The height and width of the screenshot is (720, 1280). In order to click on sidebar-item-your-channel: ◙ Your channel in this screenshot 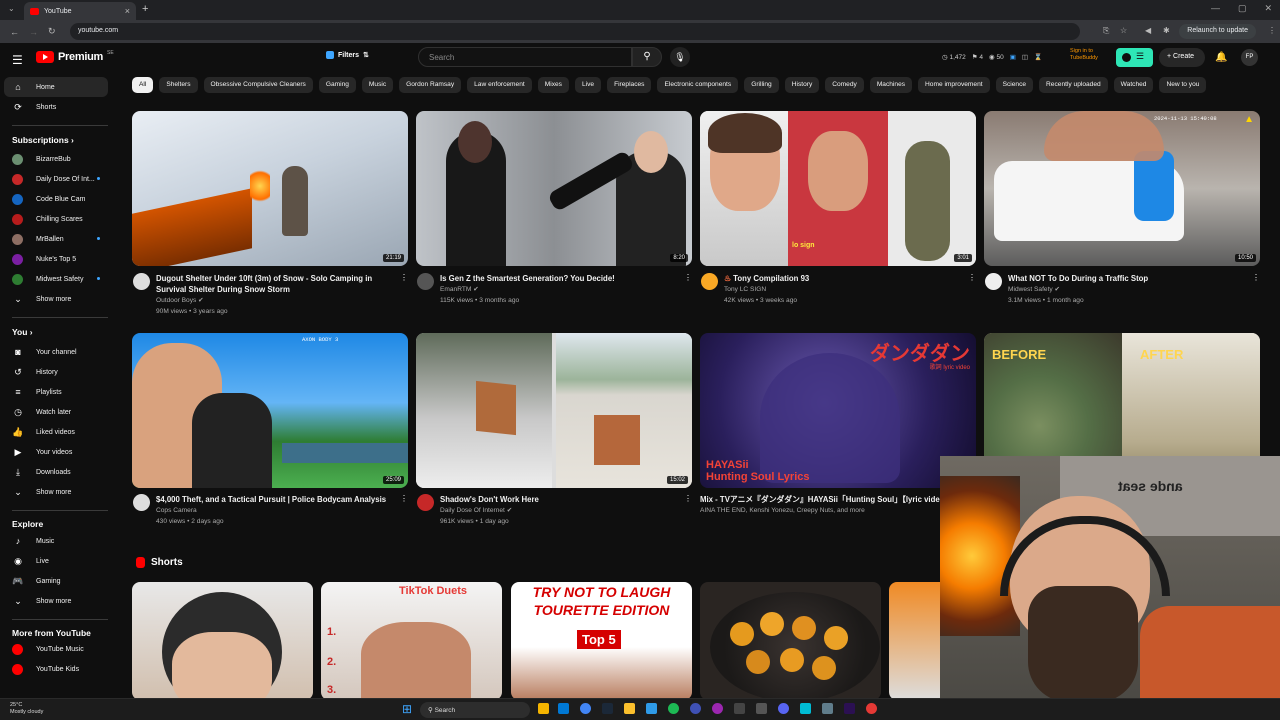, I will do `click(56, 352)`.